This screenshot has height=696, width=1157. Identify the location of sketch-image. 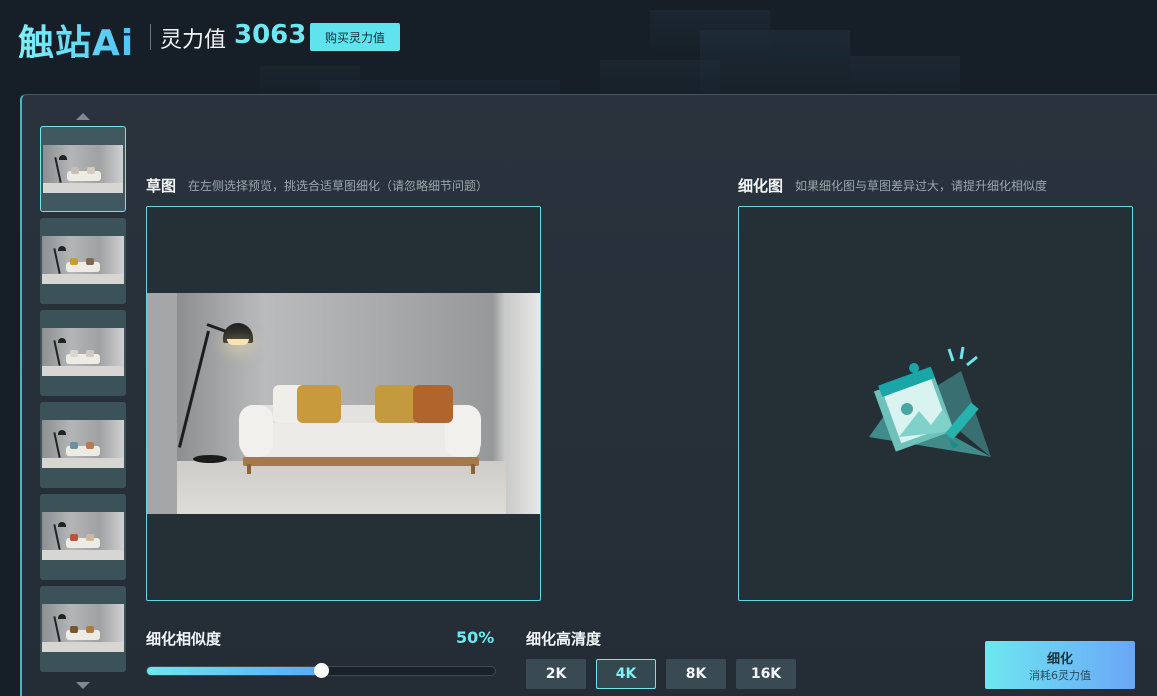
(343, 403).